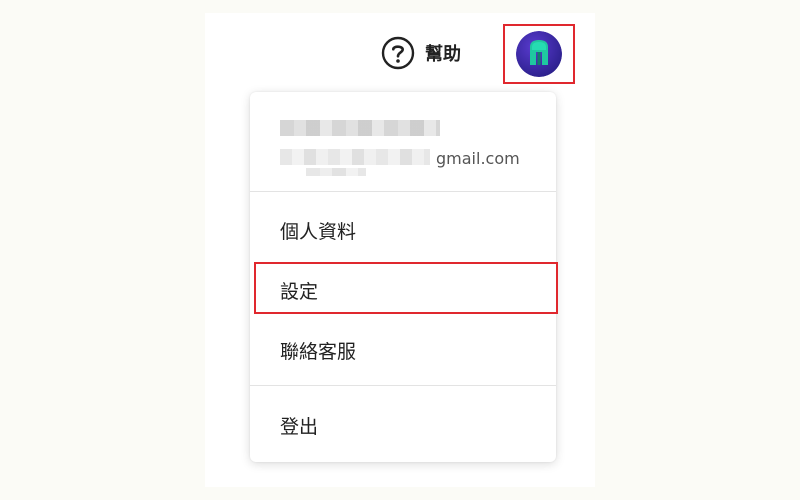 This screenshot has width=800, height=500. I want to click on menu-item-logout: 登出, so click(299, 425).